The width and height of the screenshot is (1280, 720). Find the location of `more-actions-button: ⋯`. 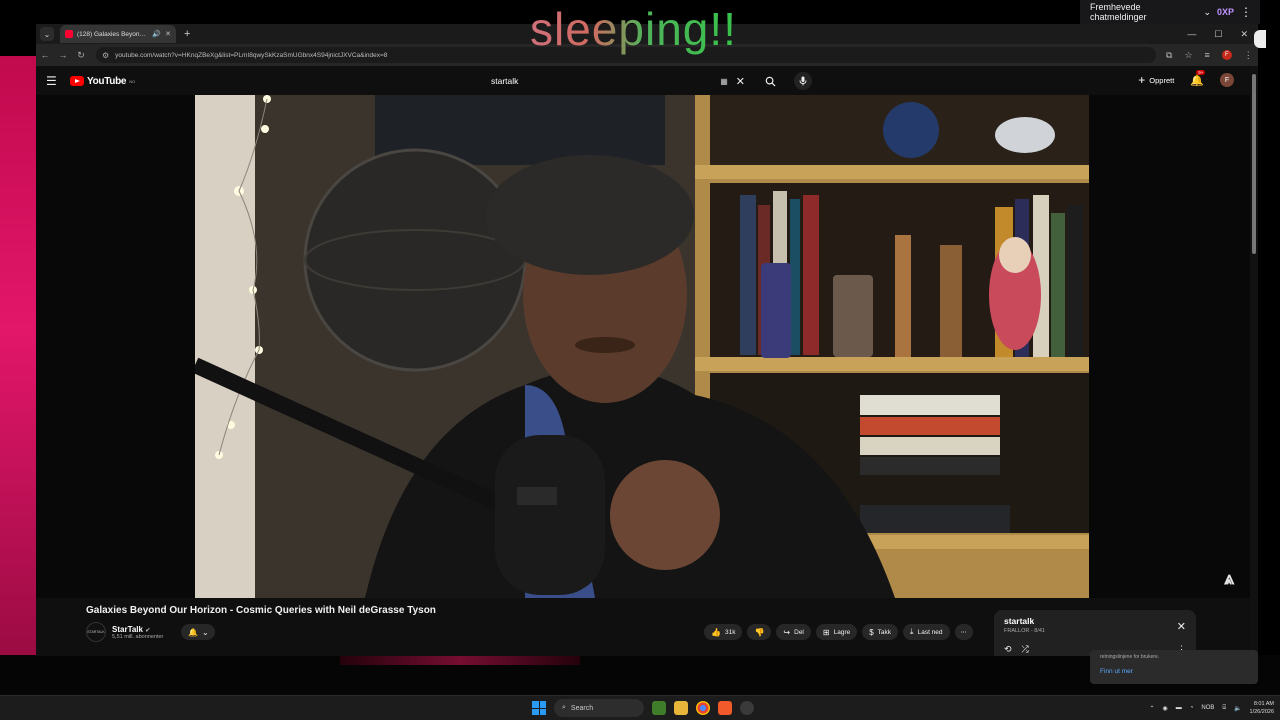

more-actions-button: ⋯ is located at coordinates (963, 632).